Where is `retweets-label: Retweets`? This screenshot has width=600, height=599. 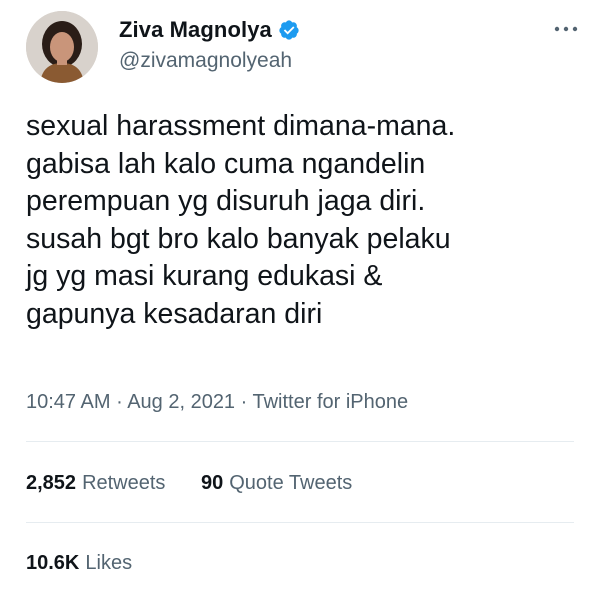
retweets-label: Retweets is located at coordinates (124, 483).